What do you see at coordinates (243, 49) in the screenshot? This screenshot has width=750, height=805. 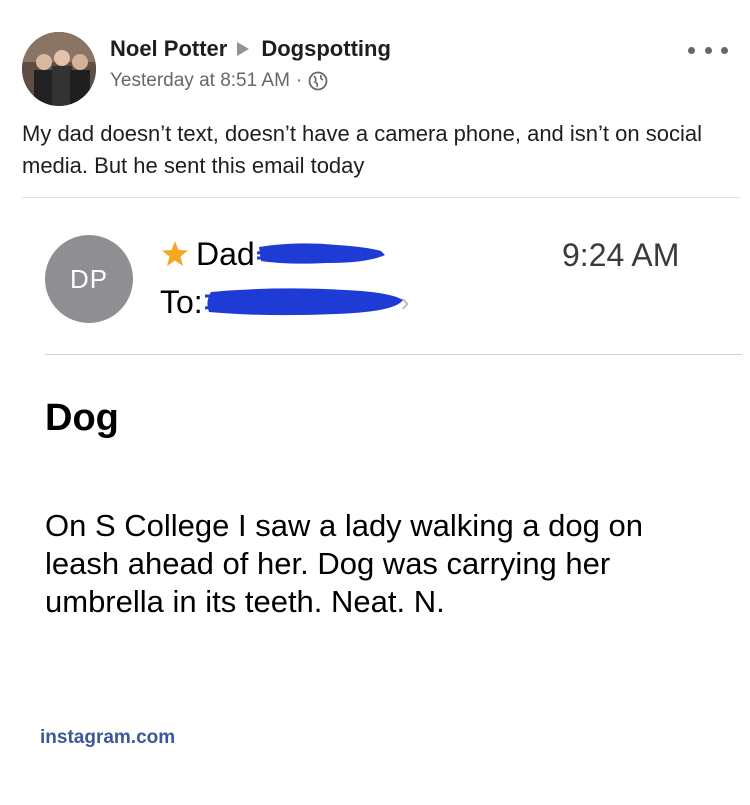 I see `caret-right-icon` at bounding box center [243, 49].